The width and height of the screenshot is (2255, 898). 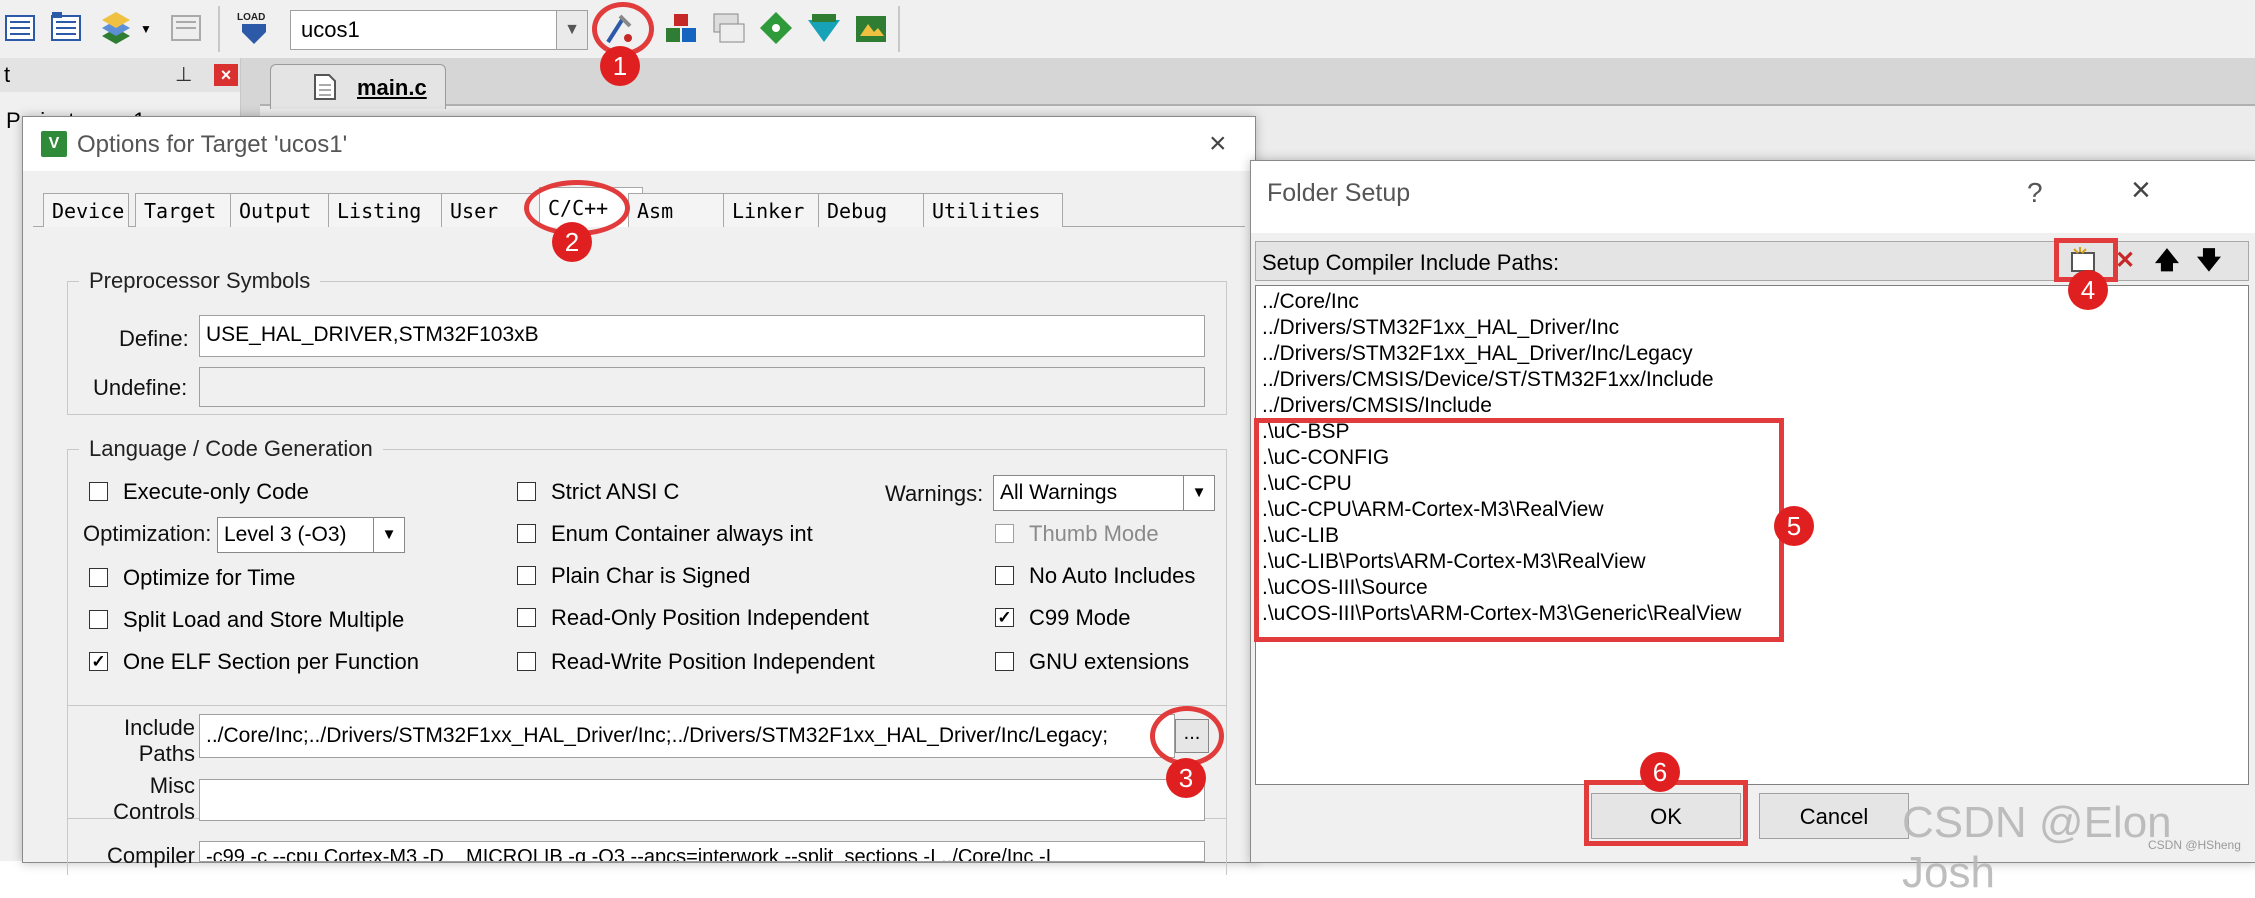 What do you see at coordinates (264, 619) in the screenshot?
I see `checkbox-label: Split Load and Store Multiple` at bounding box center [264, 619].